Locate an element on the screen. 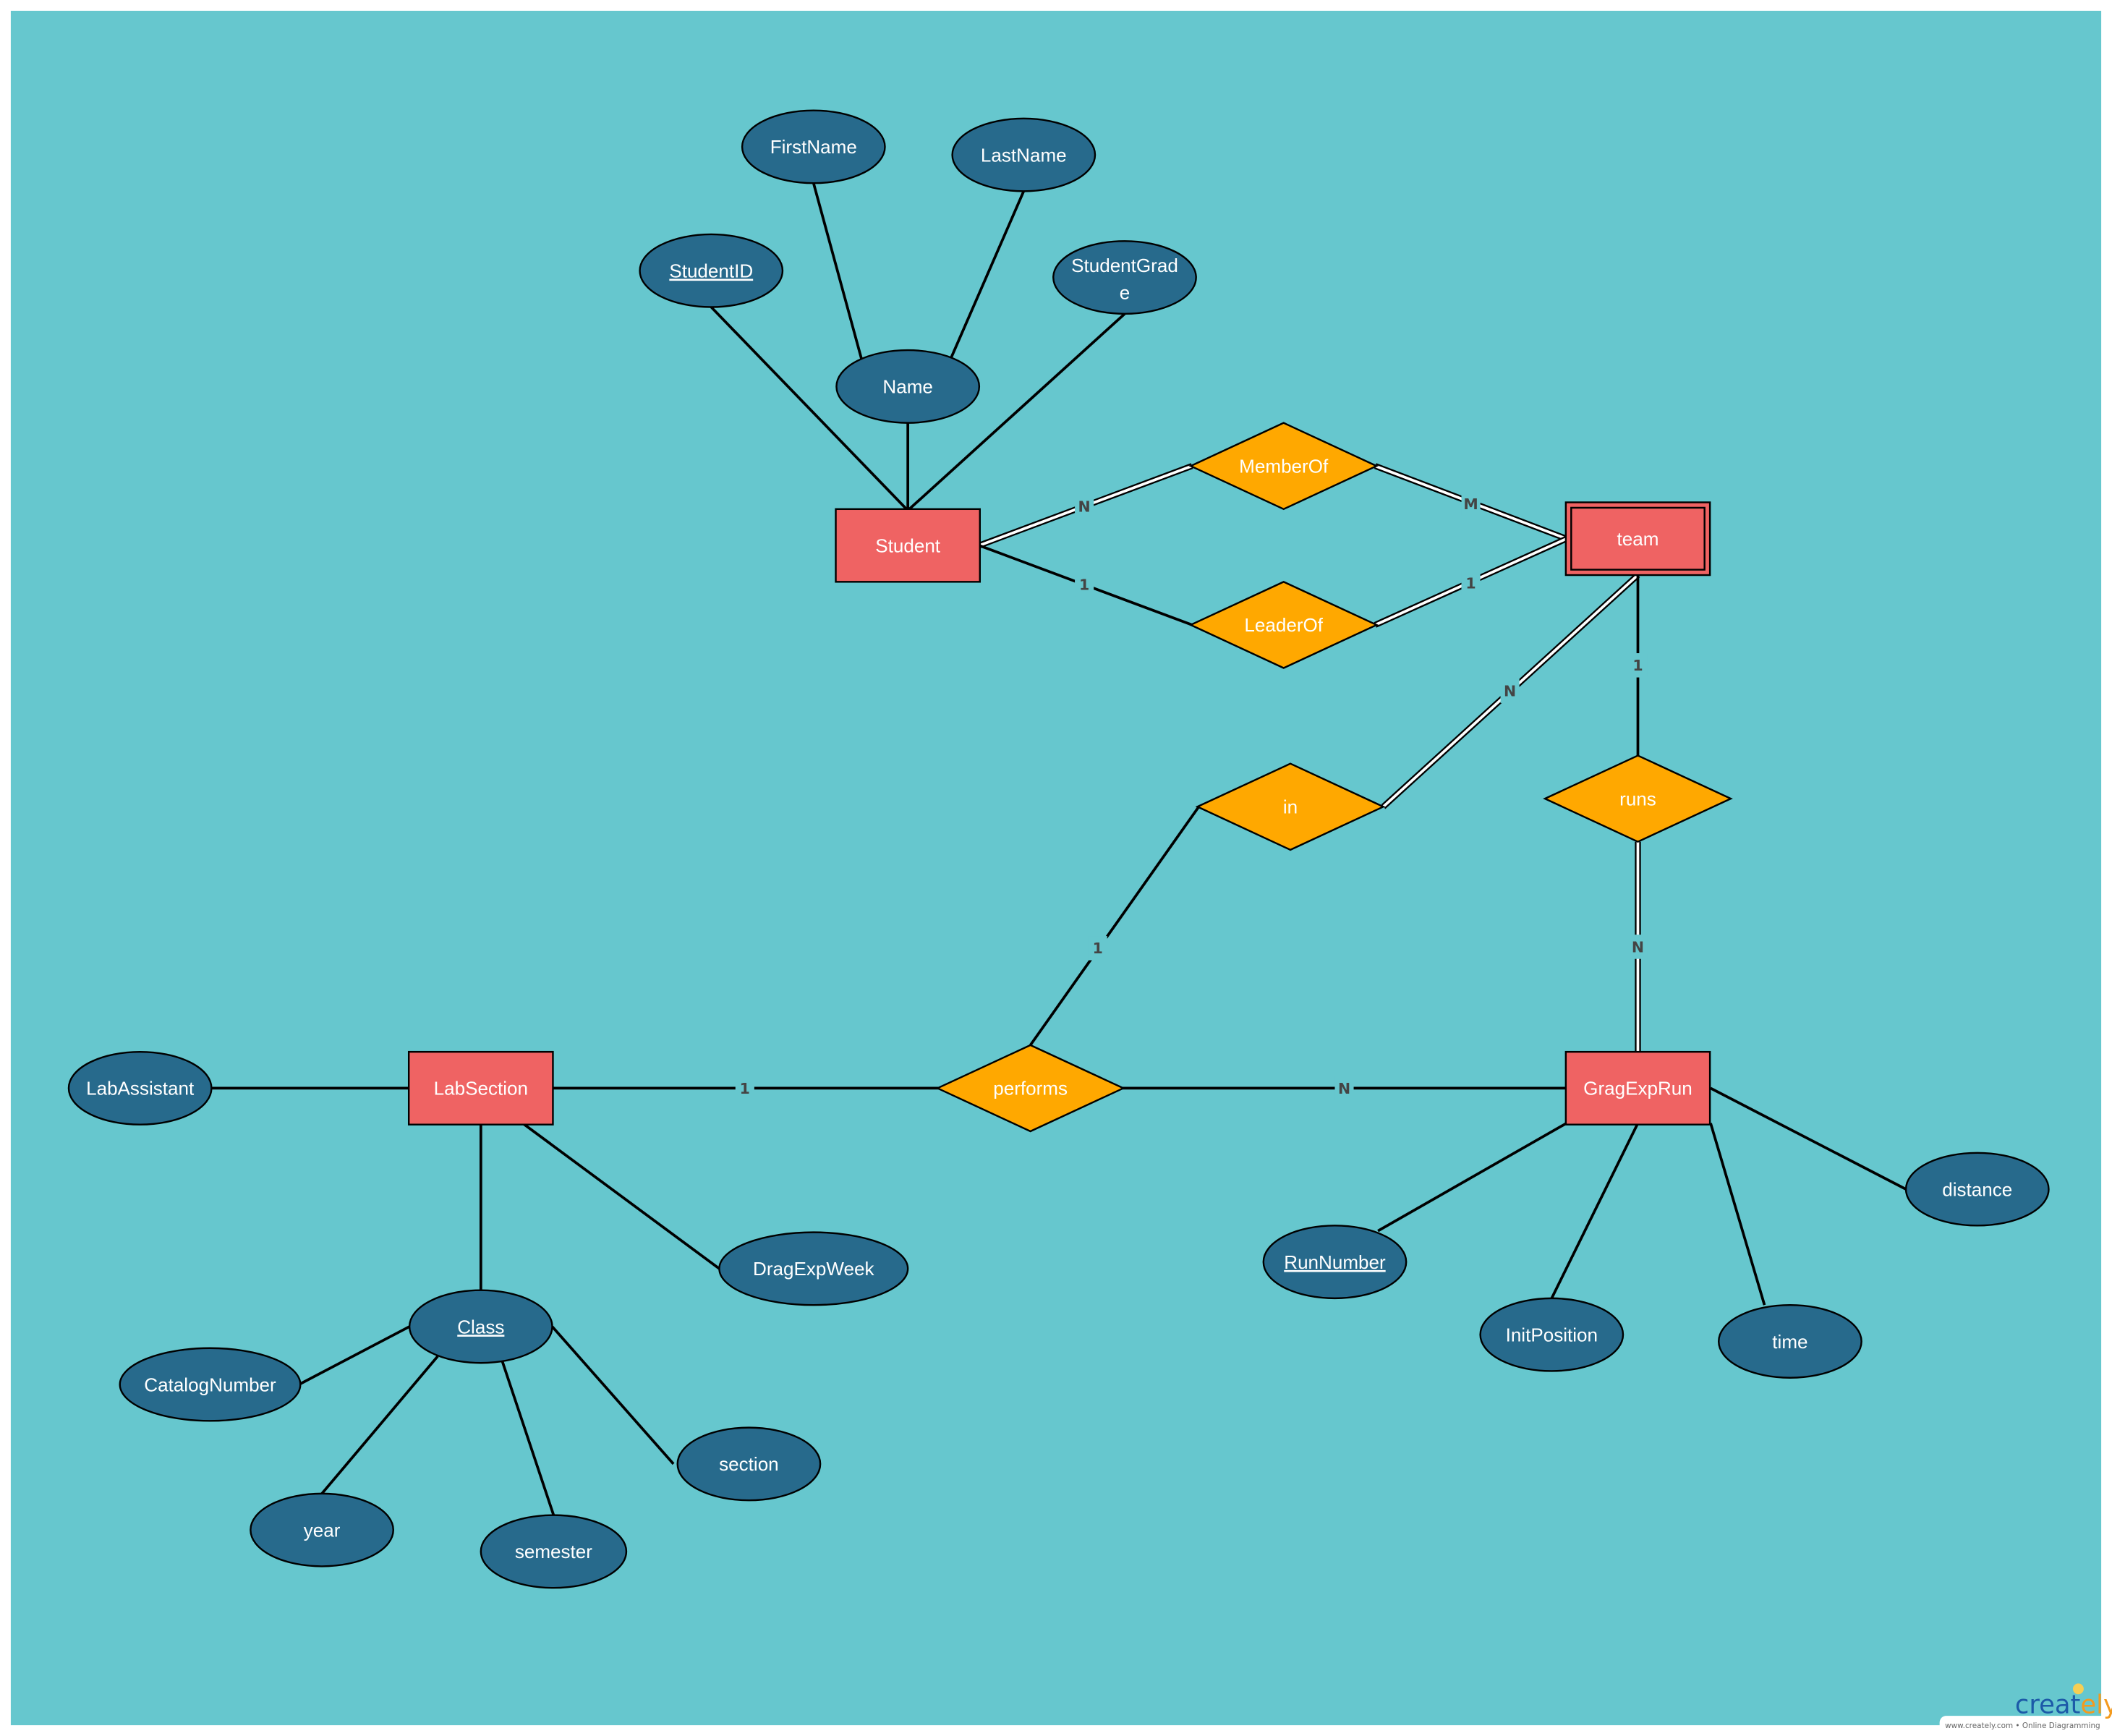  attribute-labassistant: LabAssistant is located at coordinates (140, 1088).